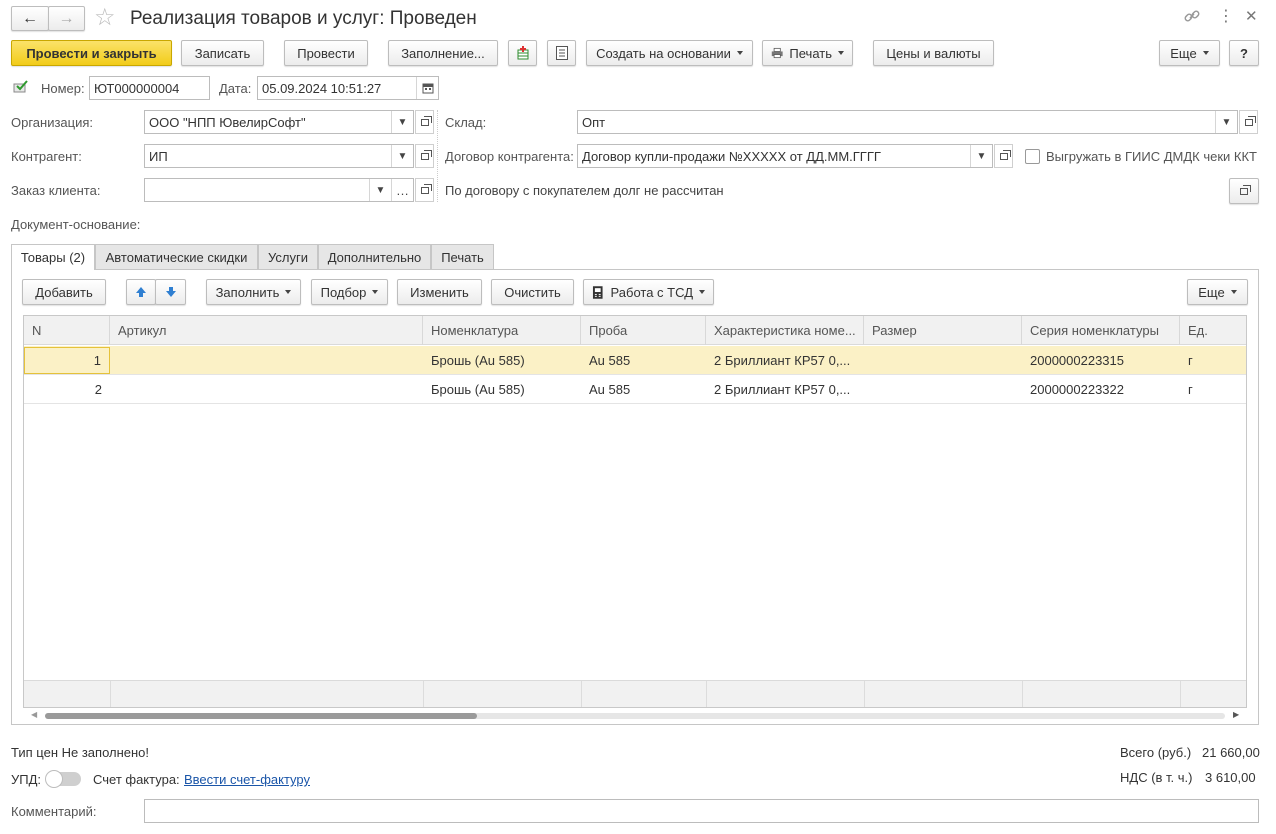 The height and width of the screenshot is (834, 1276). I want to click on pick-button: Подбор, so click(349, 292).